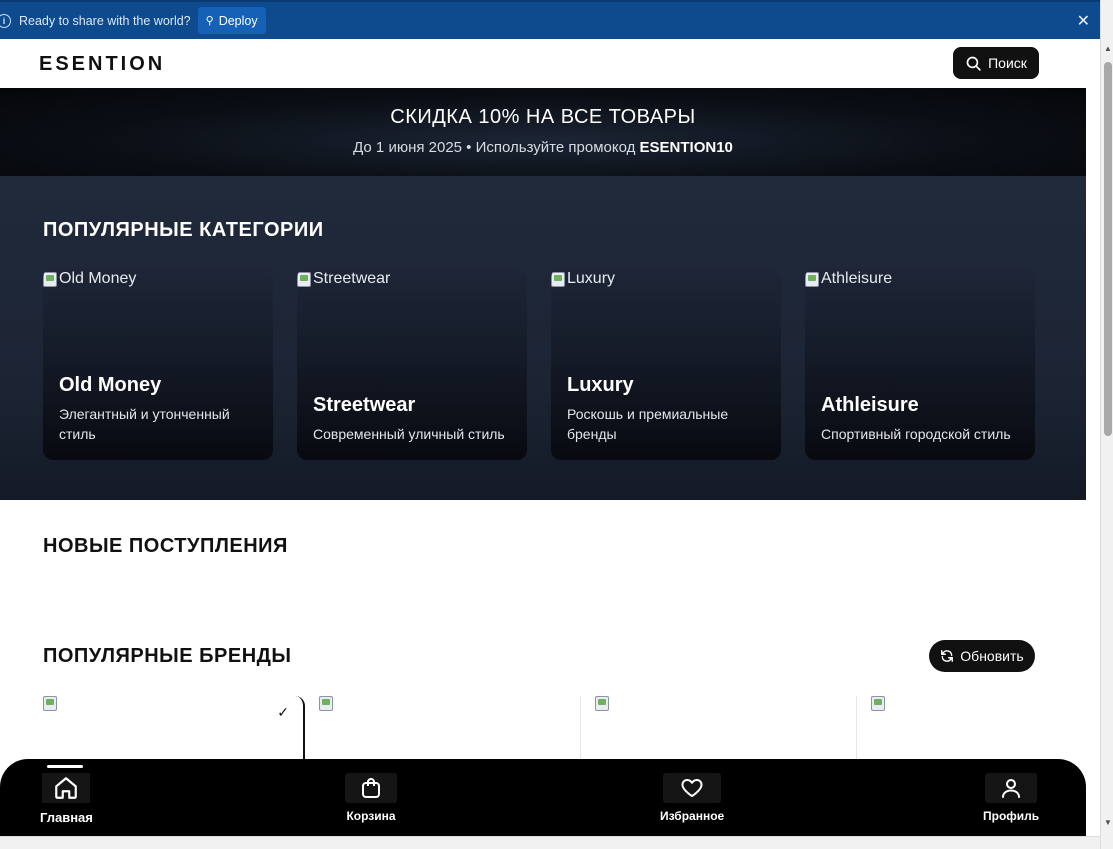 This screenshot has width=1113, height=849. What do you see at coordinates (102, 64) in the screenshot?
I see `logo: ESENTION` at bounding box center [102, 64].